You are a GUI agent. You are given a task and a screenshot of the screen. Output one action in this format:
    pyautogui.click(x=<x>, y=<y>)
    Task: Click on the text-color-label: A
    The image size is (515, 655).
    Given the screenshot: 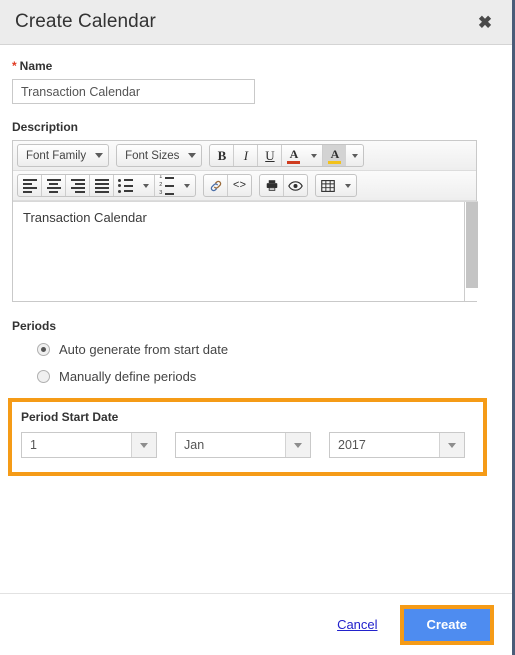 What is the action you would take?
    pyautogui.click(x=294, y=153)
    